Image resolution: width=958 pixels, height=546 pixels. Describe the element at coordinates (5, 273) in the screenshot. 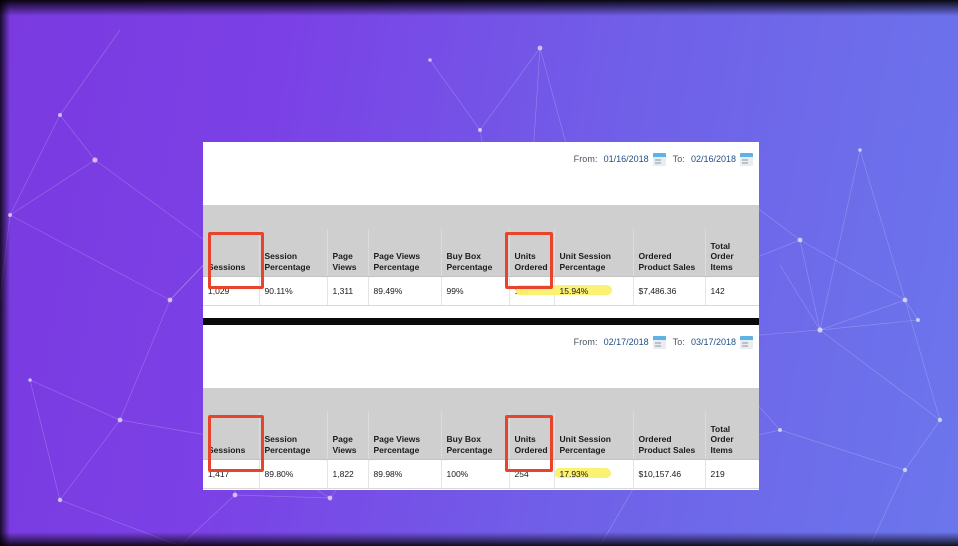

I see `vignette-left` at that location.